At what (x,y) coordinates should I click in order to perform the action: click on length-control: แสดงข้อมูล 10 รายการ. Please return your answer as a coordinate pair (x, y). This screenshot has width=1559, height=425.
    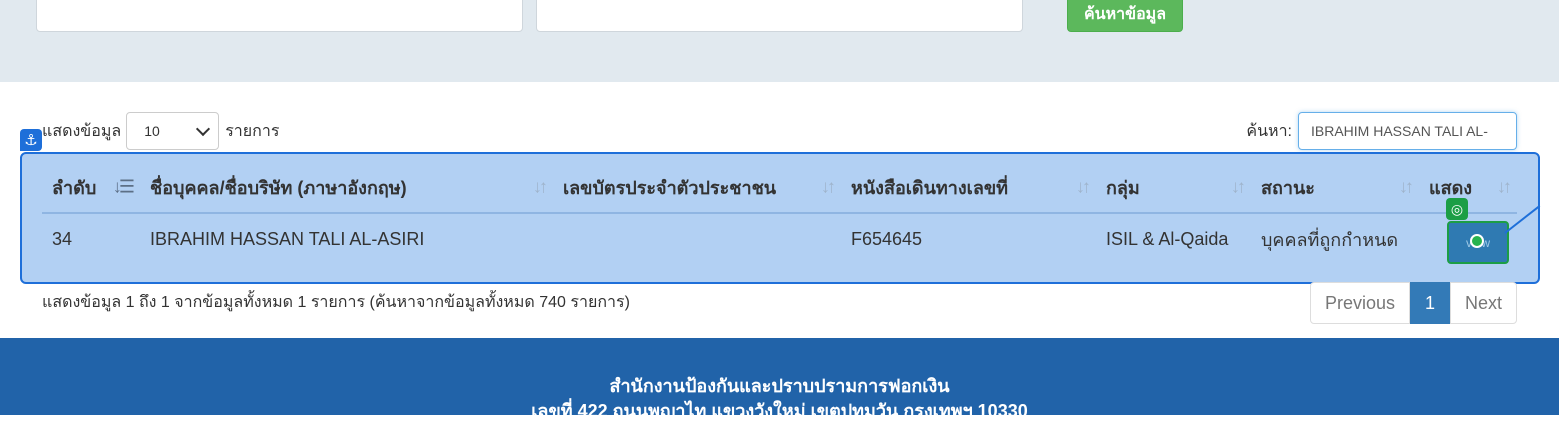
    Looking at the image, I should click on (160, 131).